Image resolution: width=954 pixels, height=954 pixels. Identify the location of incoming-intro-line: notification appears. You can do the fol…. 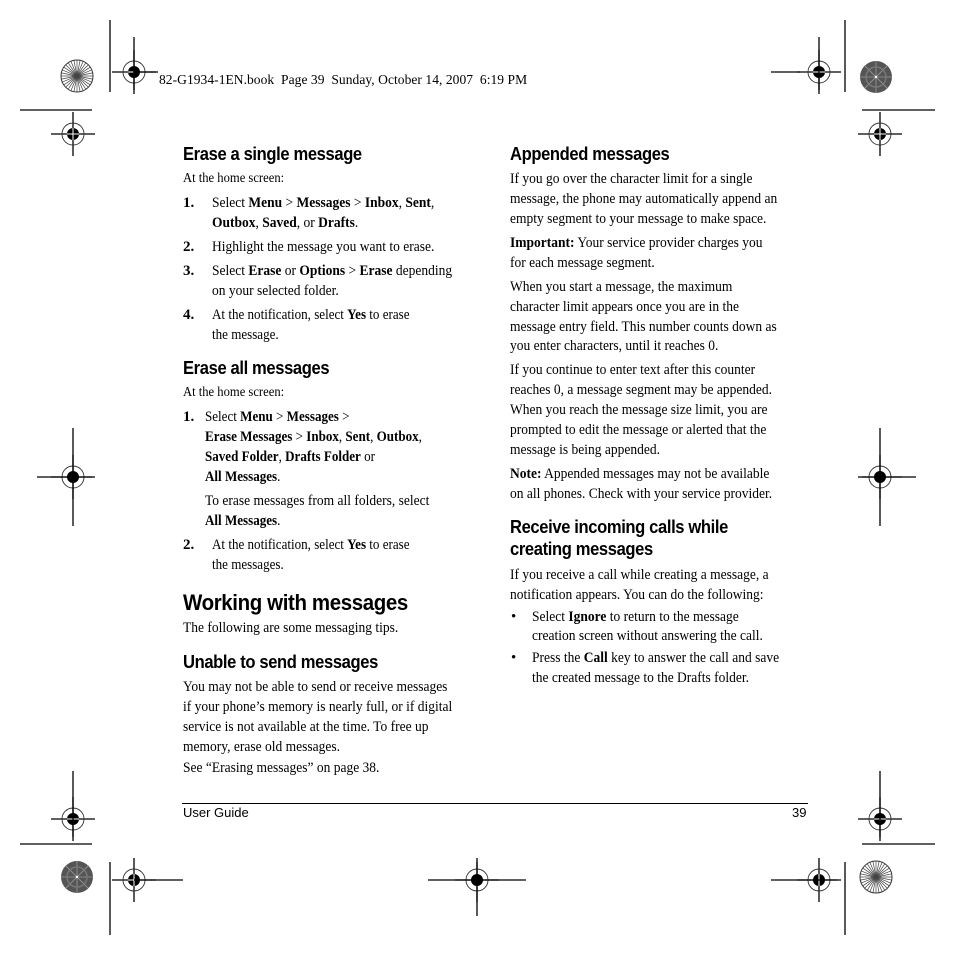
(637, 595).